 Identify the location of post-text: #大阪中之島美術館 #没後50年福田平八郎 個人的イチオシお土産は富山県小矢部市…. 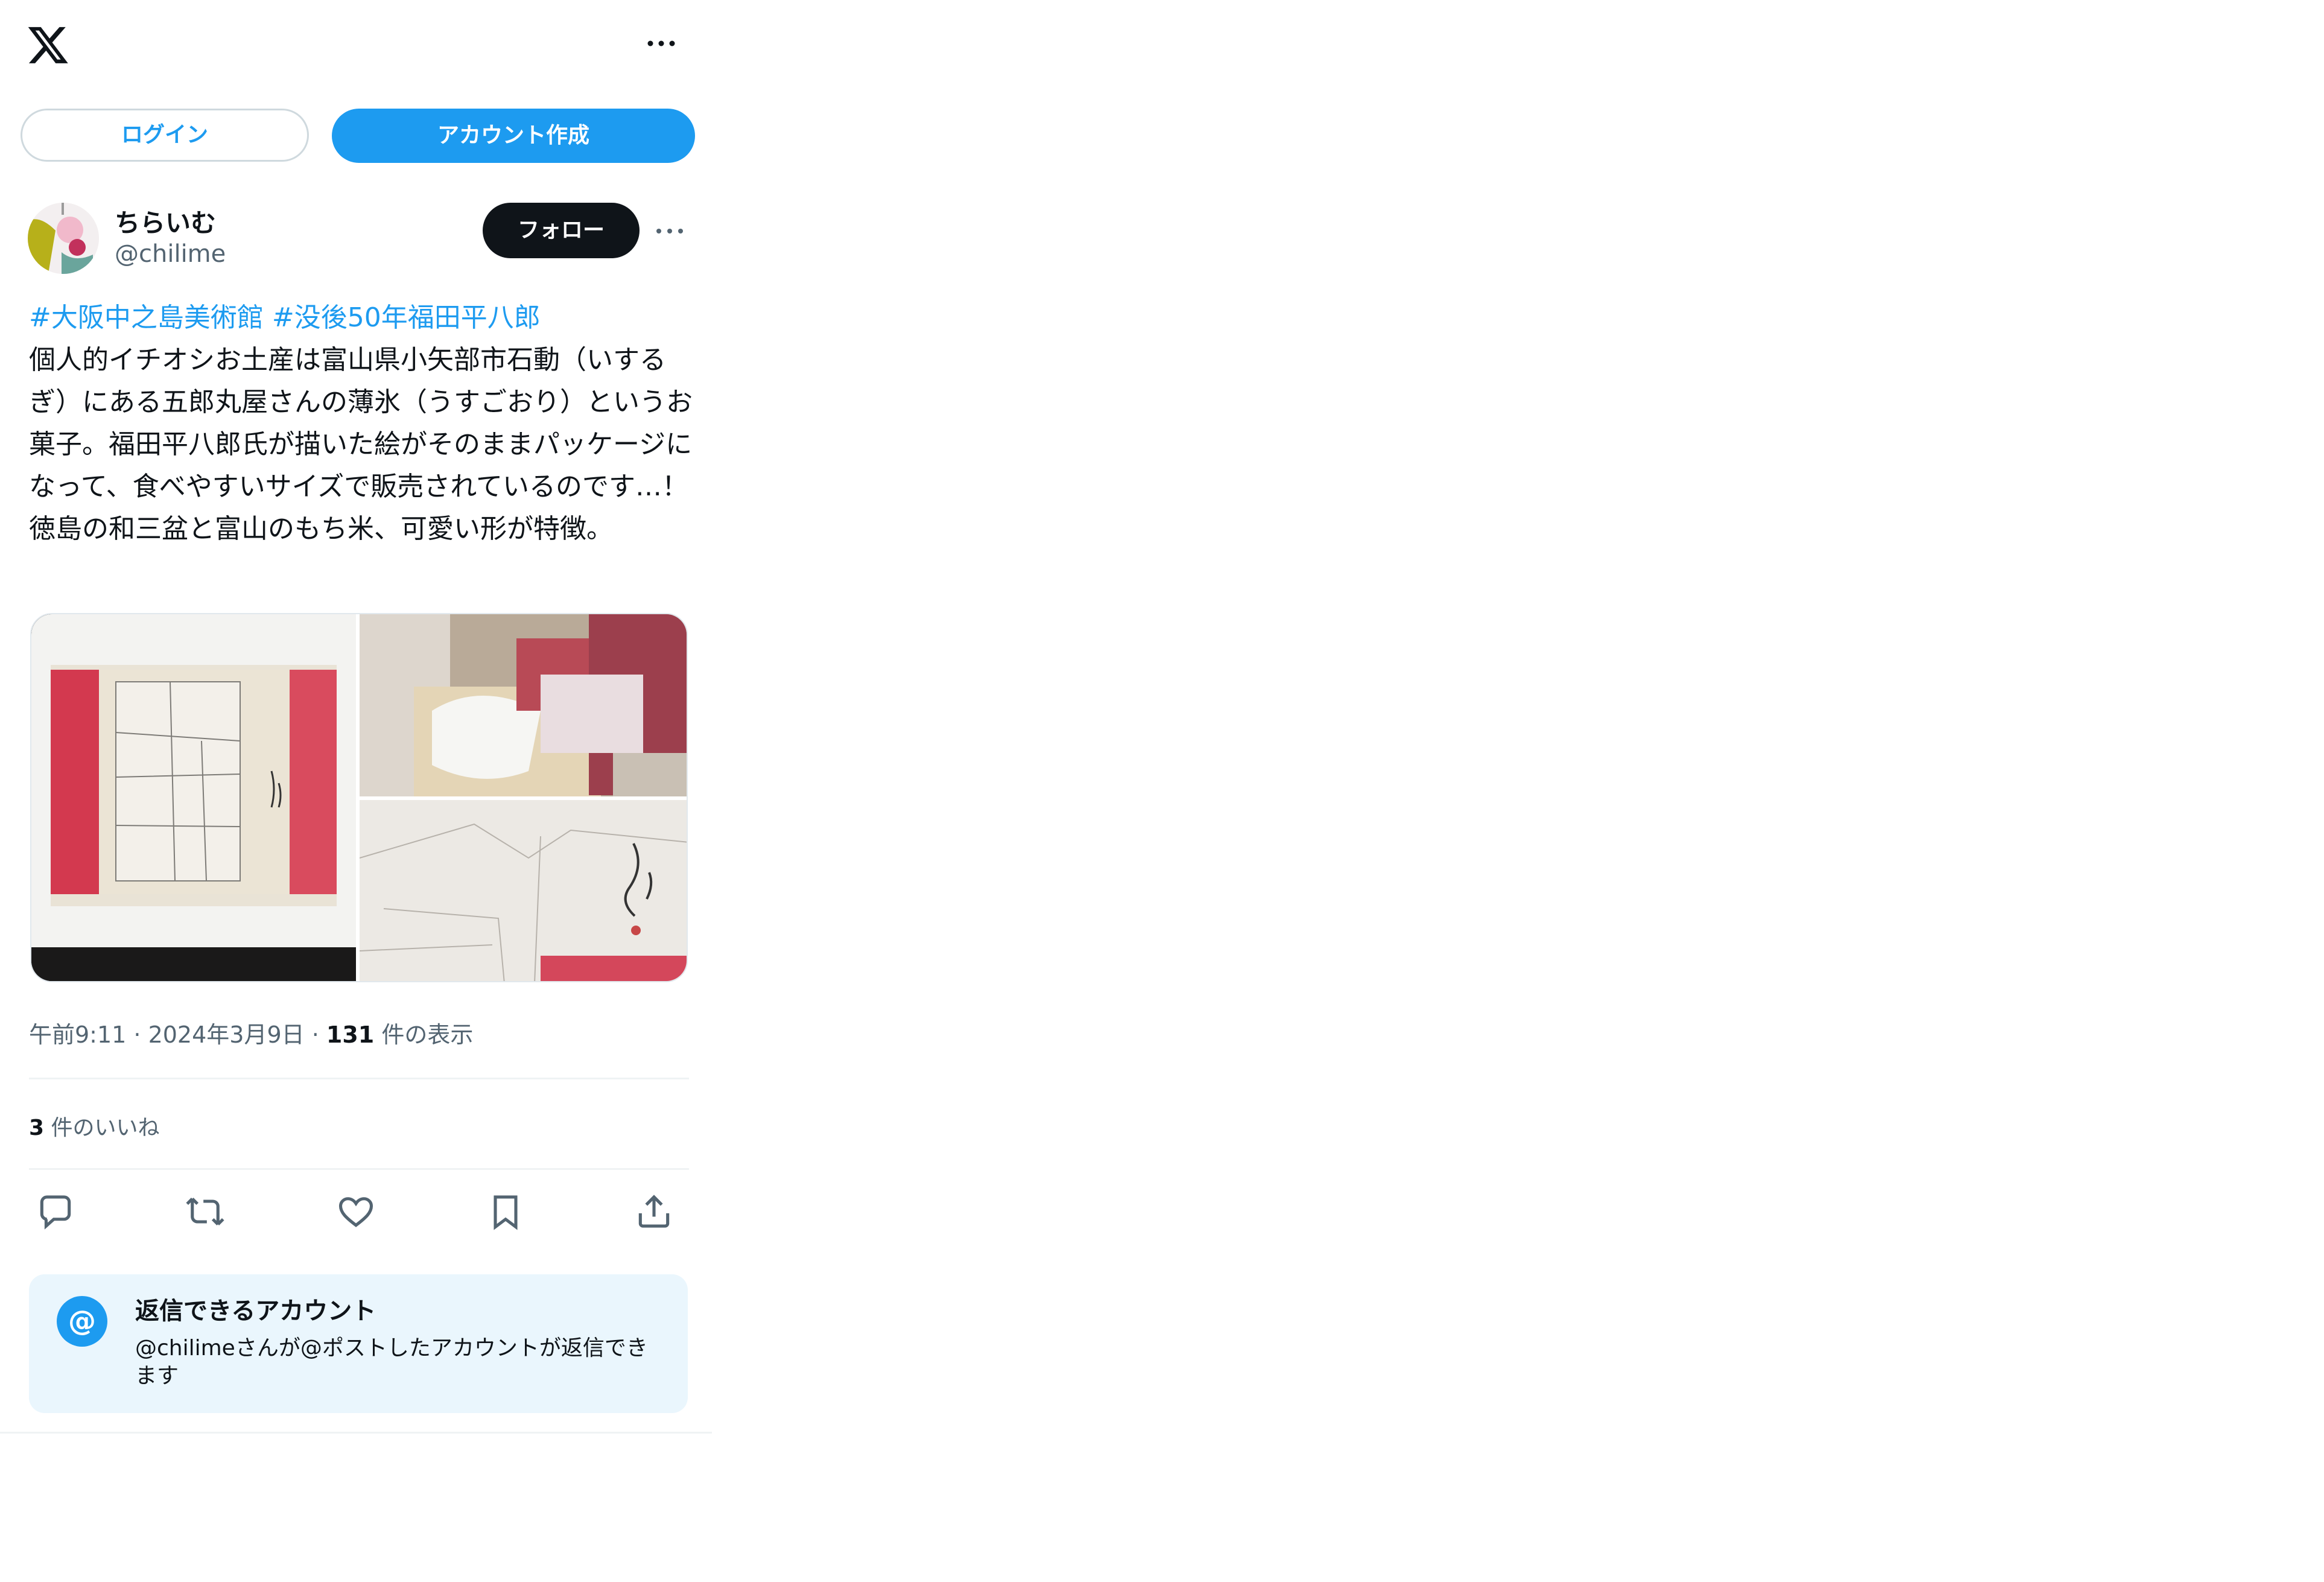
(361, 423).